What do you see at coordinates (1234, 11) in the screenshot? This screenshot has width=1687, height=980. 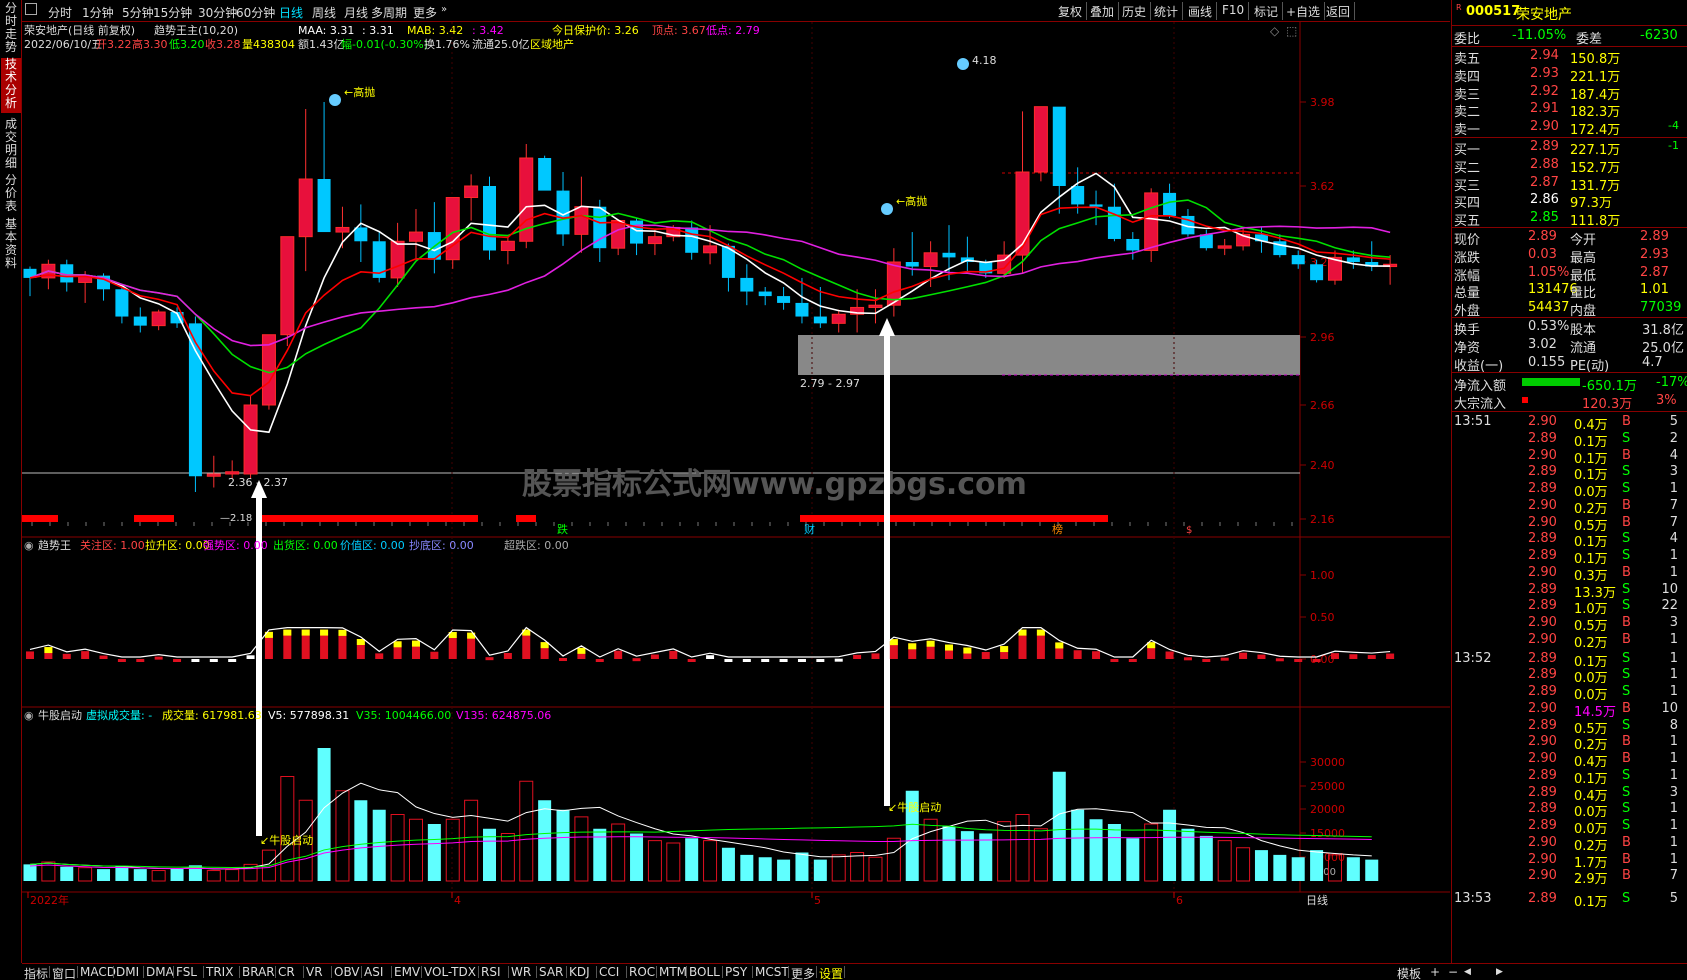 I see `toolbar-button-5: F10` at bounding box center [1234, 11].